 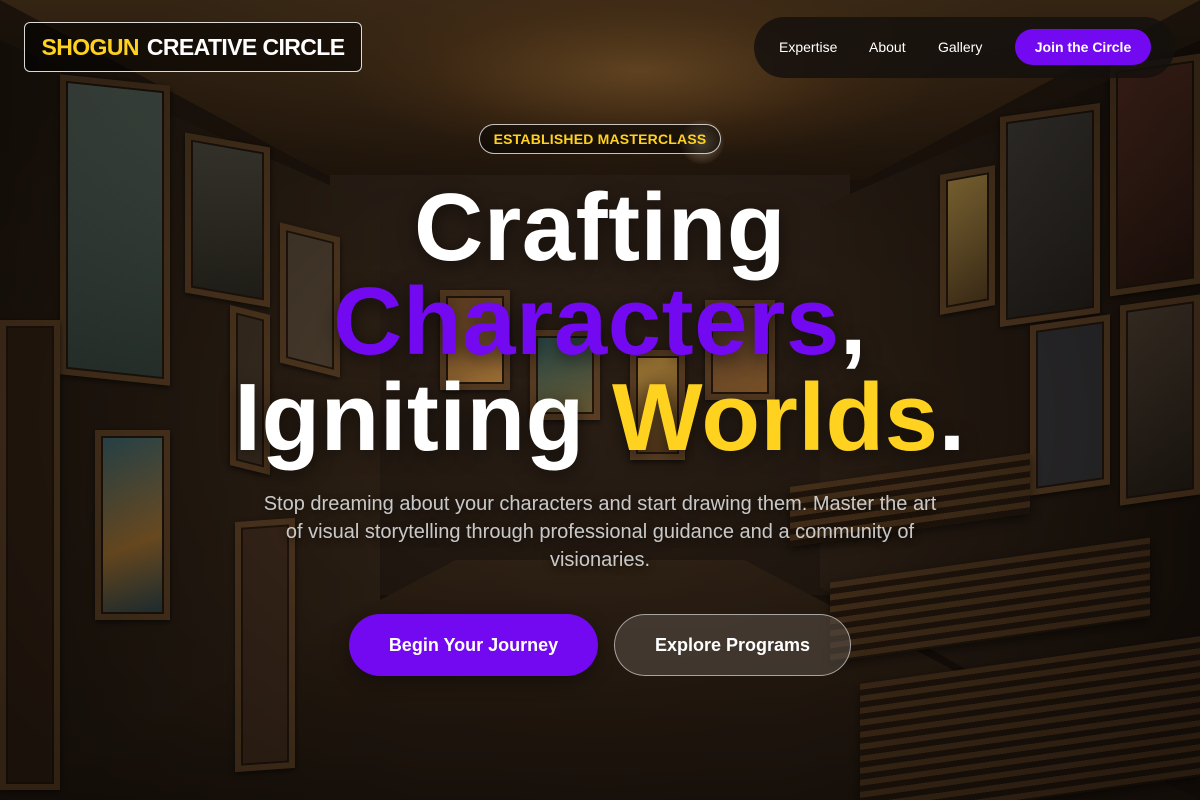 I want to click on main-nav: Expertise About Gallery Join the Circle, so click(x=964, y=47).